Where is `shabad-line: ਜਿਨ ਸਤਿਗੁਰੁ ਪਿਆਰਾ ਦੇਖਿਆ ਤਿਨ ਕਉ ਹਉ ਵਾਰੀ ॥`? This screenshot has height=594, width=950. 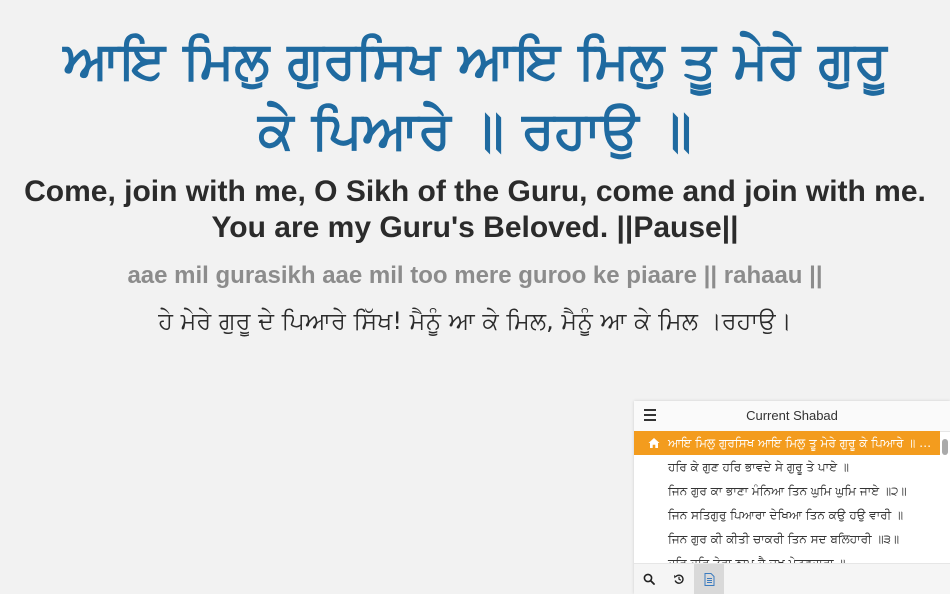
shabad-line: ਜਿਨ ਸਤਿਗੁਰੁ ਪਿਆਰਾ ਦੇਖਿਆ ਤਿਨ ਕਉ ਹਉ ਵਾਰੀ ॥ is located at coordinates (787, 515).